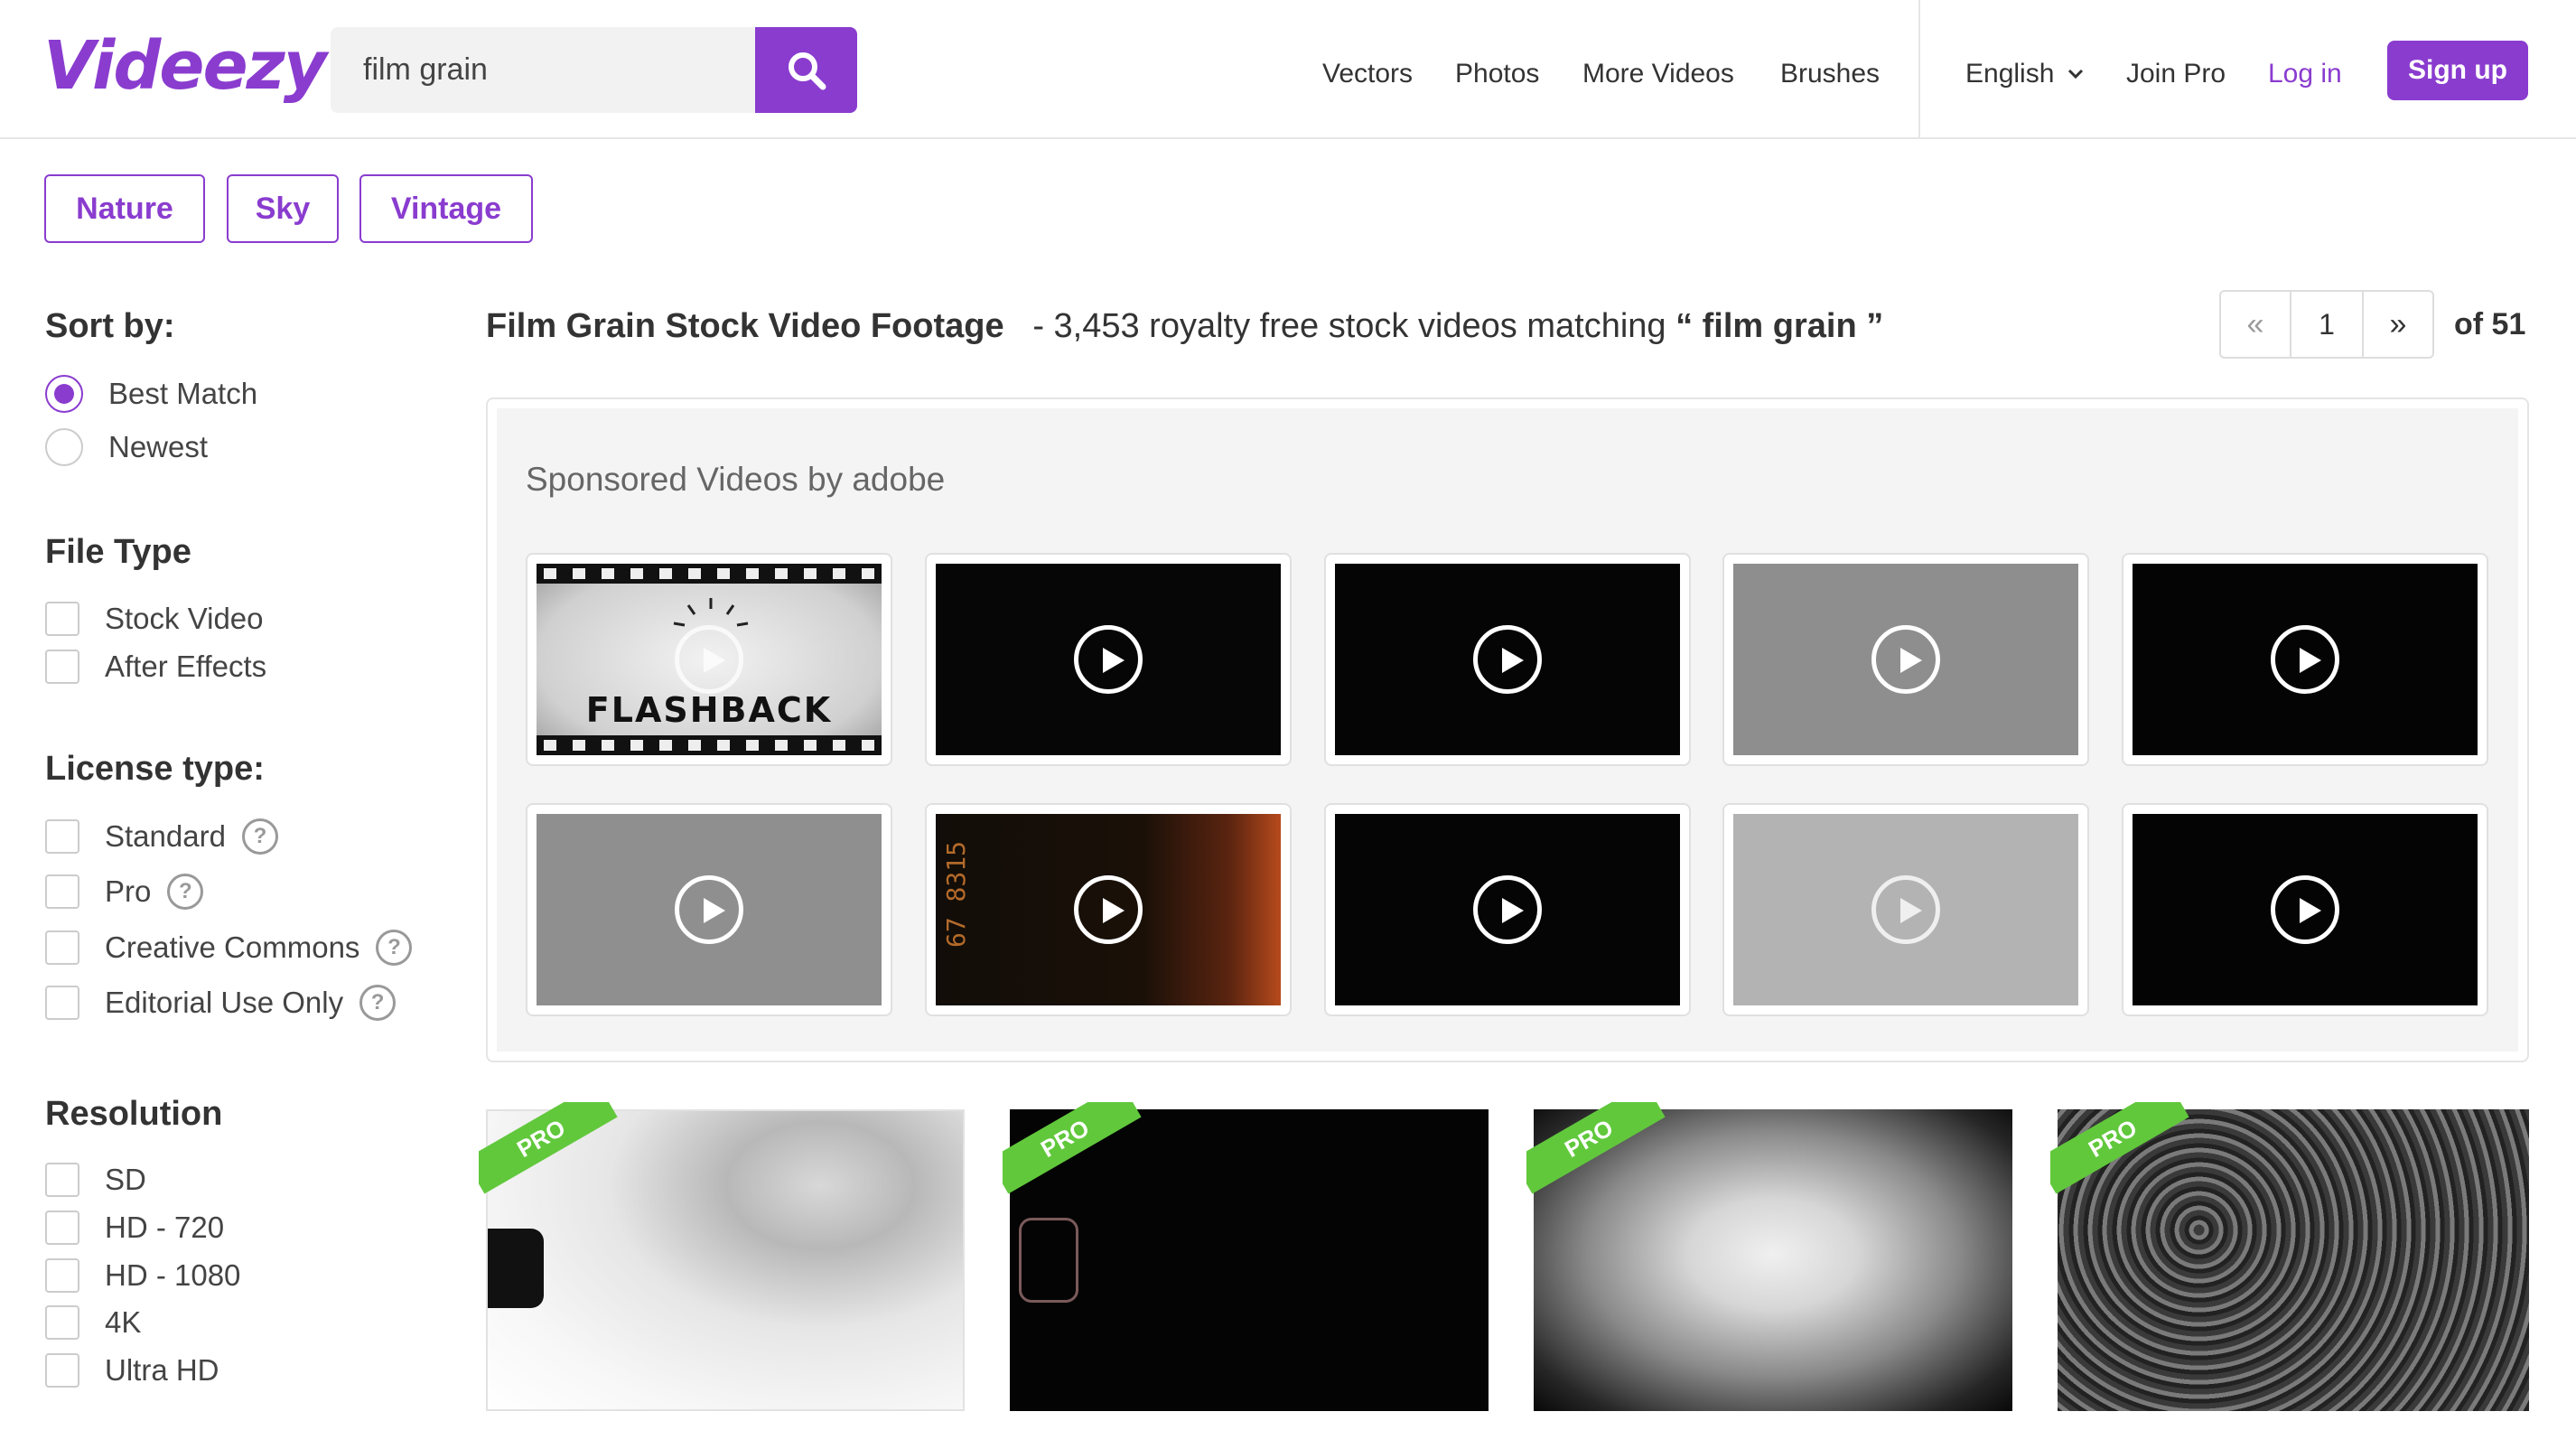 This screenshot has width=2576, height=1449. I want to click on filter-label: Standard, so click(165, 836).